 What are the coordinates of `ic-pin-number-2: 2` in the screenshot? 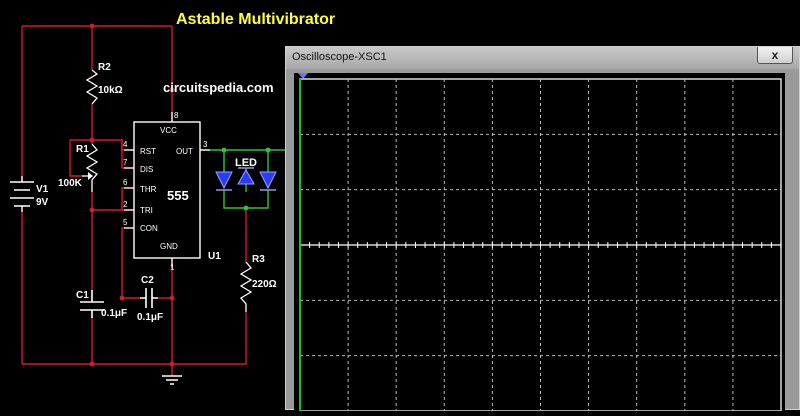 It's located at (125, 204).